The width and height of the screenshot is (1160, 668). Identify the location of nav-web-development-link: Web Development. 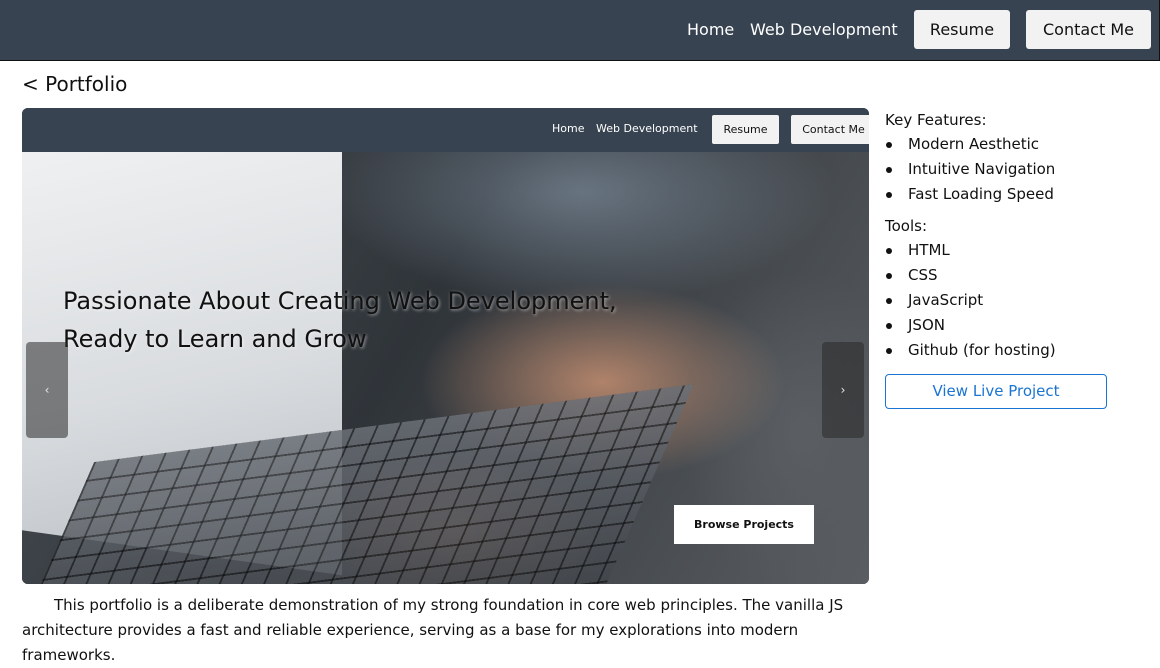
(824, 30).